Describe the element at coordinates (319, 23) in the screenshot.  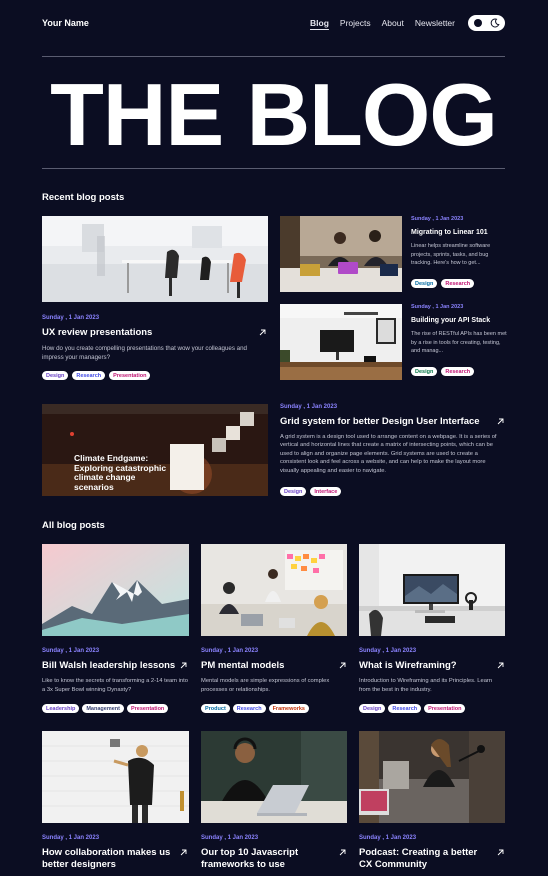
I see `nav-link-blog: Blog` at that location.